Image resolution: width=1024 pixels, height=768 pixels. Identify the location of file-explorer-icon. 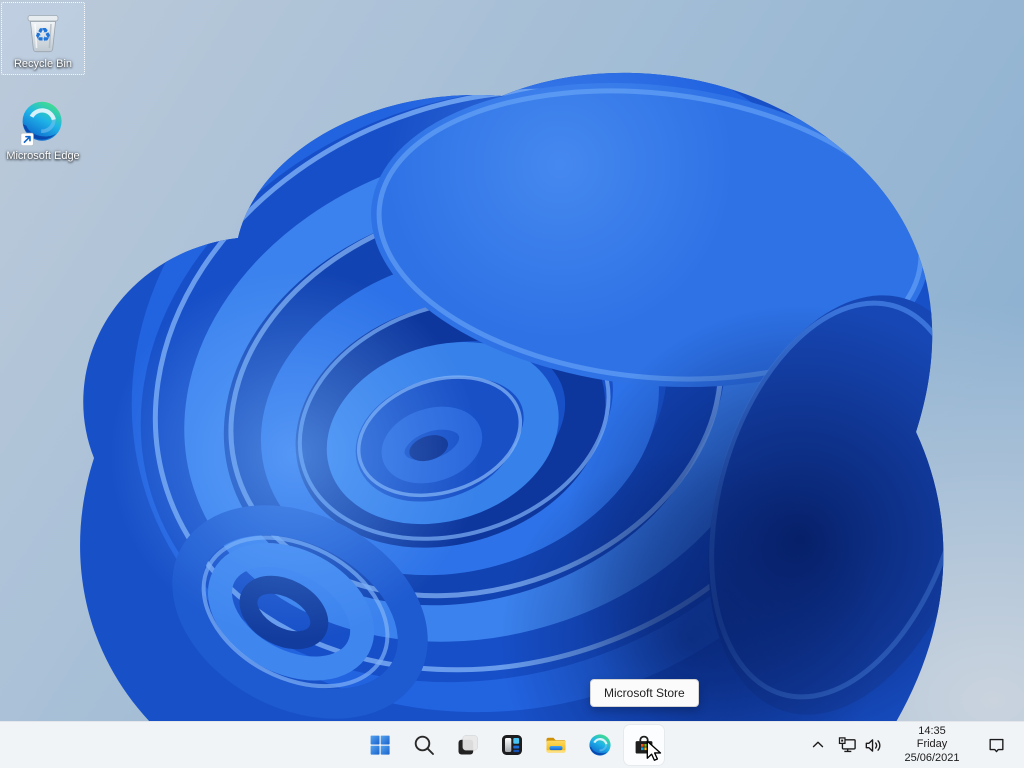
(556, 745).